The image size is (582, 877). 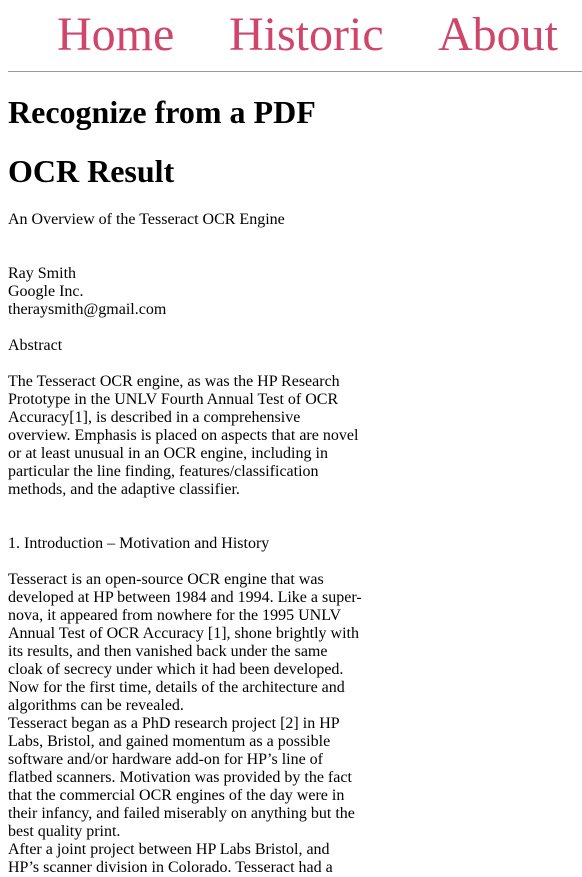 I want to click on text-line: algorithms can be revealed., so click(x=96, y=705).